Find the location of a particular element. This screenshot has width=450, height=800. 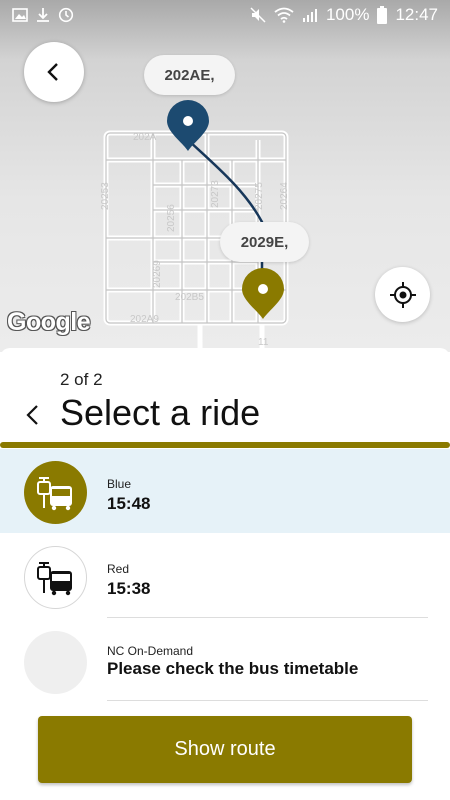

power-icon is located at coordinates (66, 15).